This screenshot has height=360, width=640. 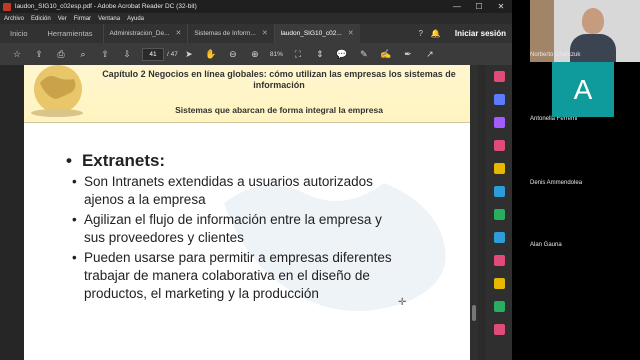 I want to click on send-icon, so click(x=499, y=283).